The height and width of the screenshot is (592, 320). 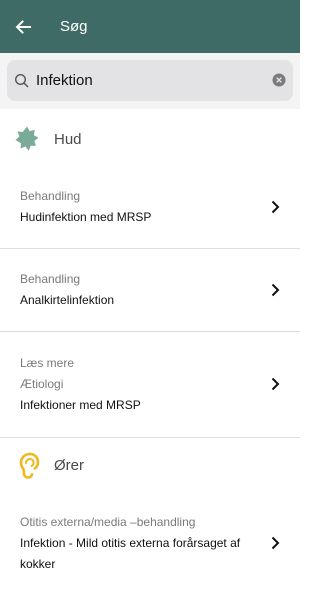 I want to click on item-subcategory: Ætiologi, so click(x=42, y=384).